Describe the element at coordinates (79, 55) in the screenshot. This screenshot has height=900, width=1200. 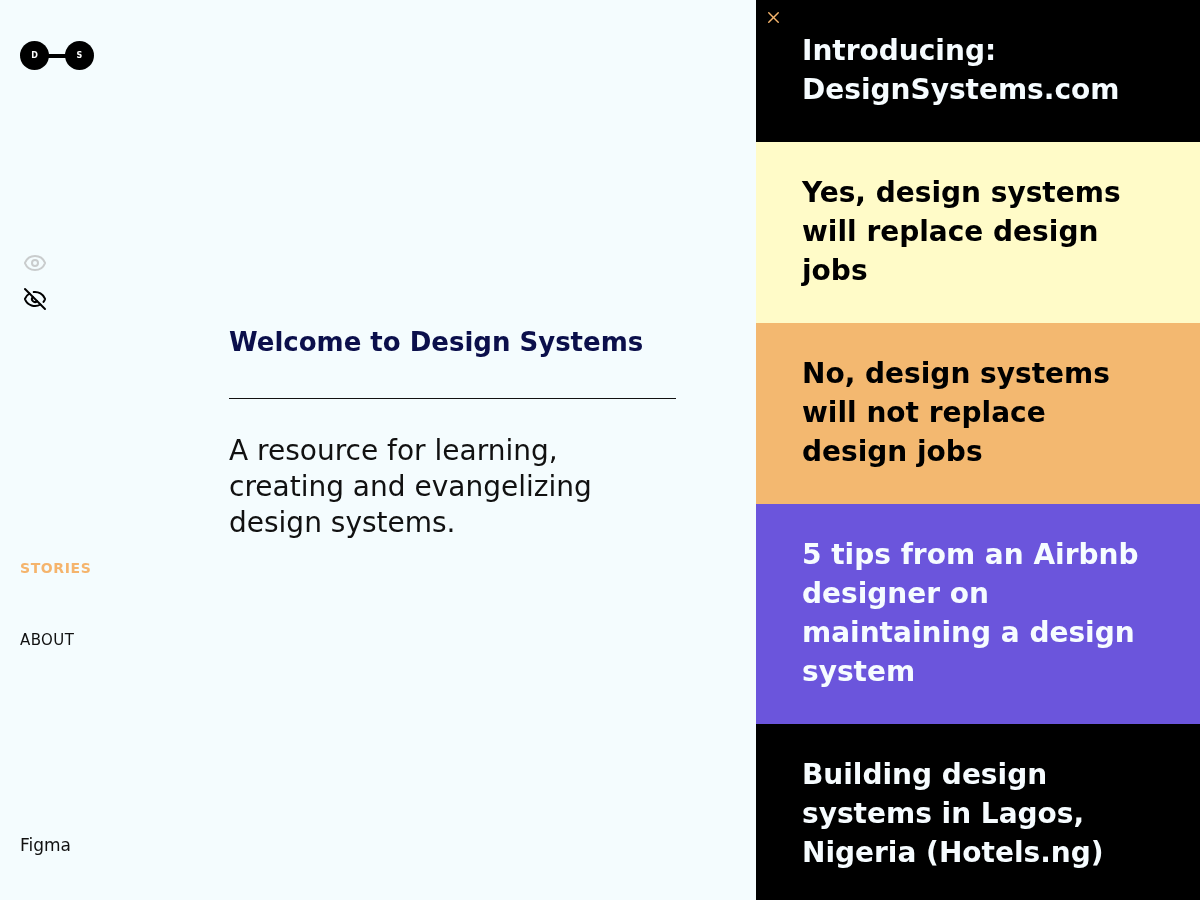
I see `logo-letter: S` at that location.